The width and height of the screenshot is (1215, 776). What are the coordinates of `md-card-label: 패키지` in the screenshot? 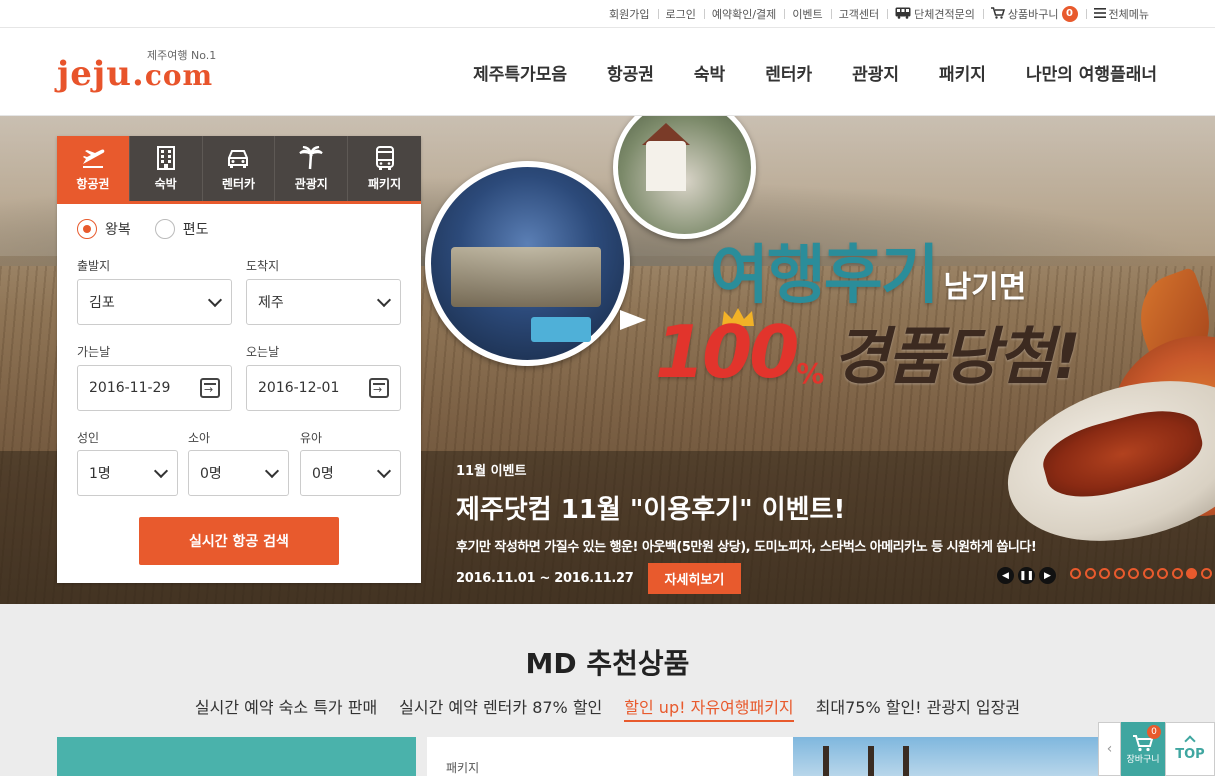 It's located at (463, 768).